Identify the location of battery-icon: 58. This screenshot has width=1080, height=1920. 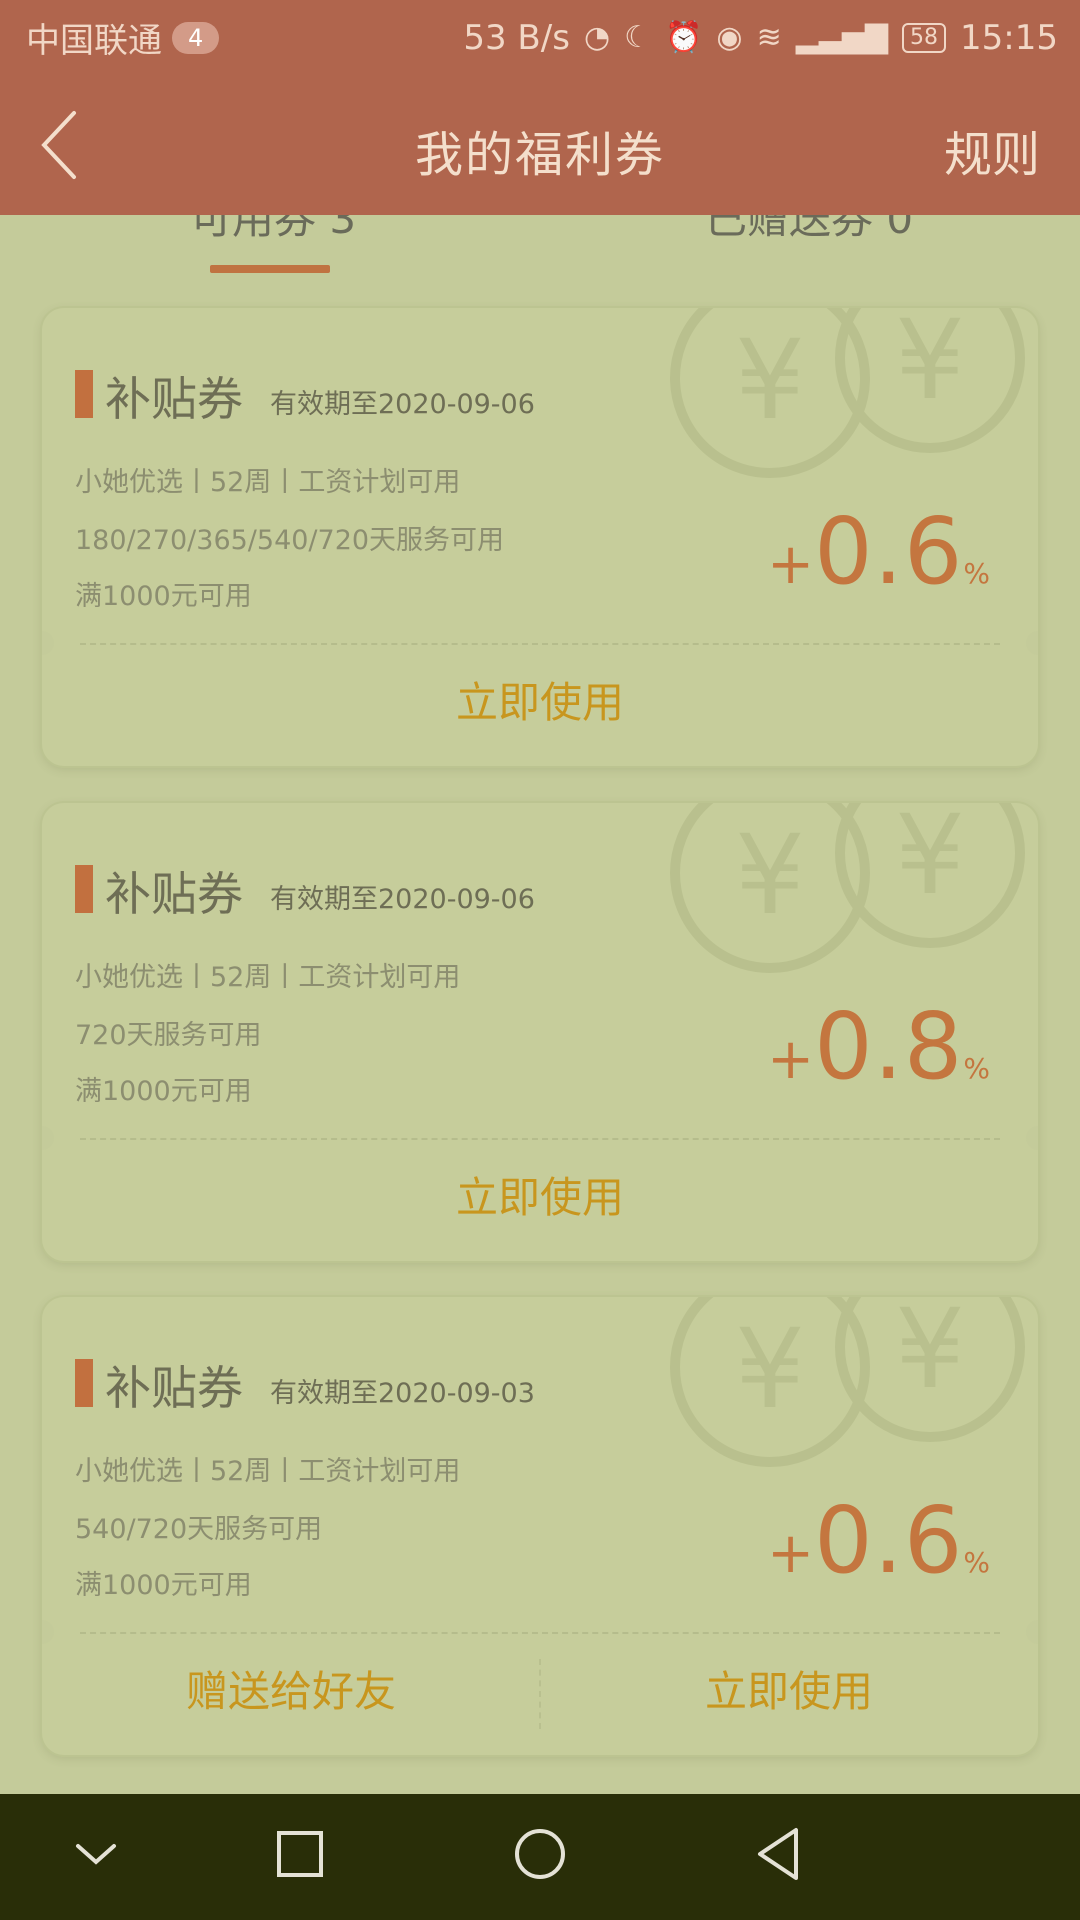
(924, 37).